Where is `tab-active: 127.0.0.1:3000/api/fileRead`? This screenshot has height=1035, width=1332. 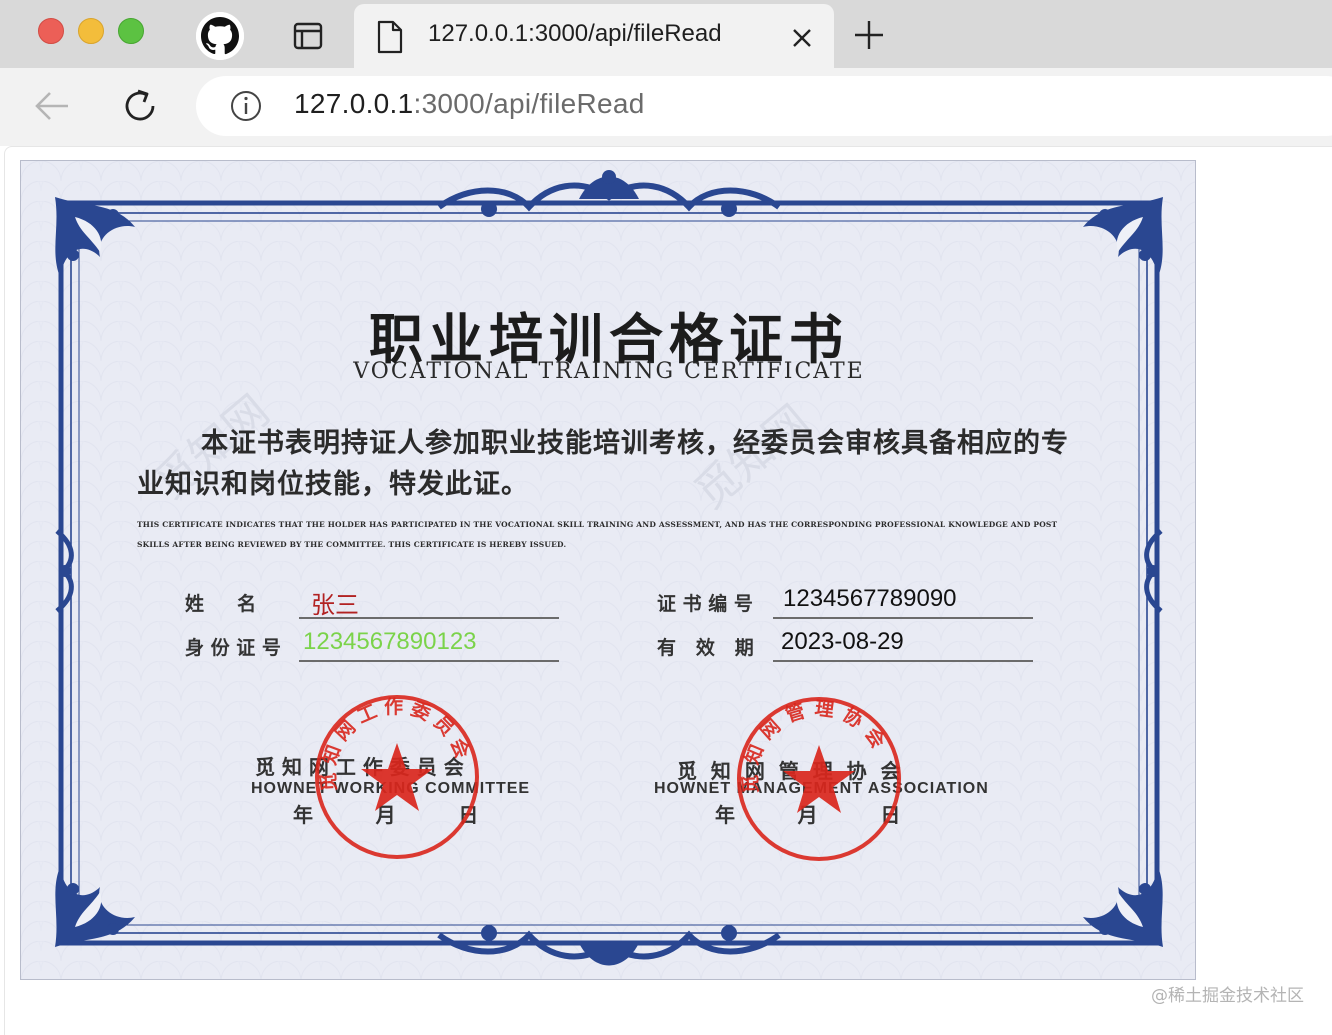
tab-active: 127.0.0.1:3000/api/fileRead is located at coordinates (594, 36).